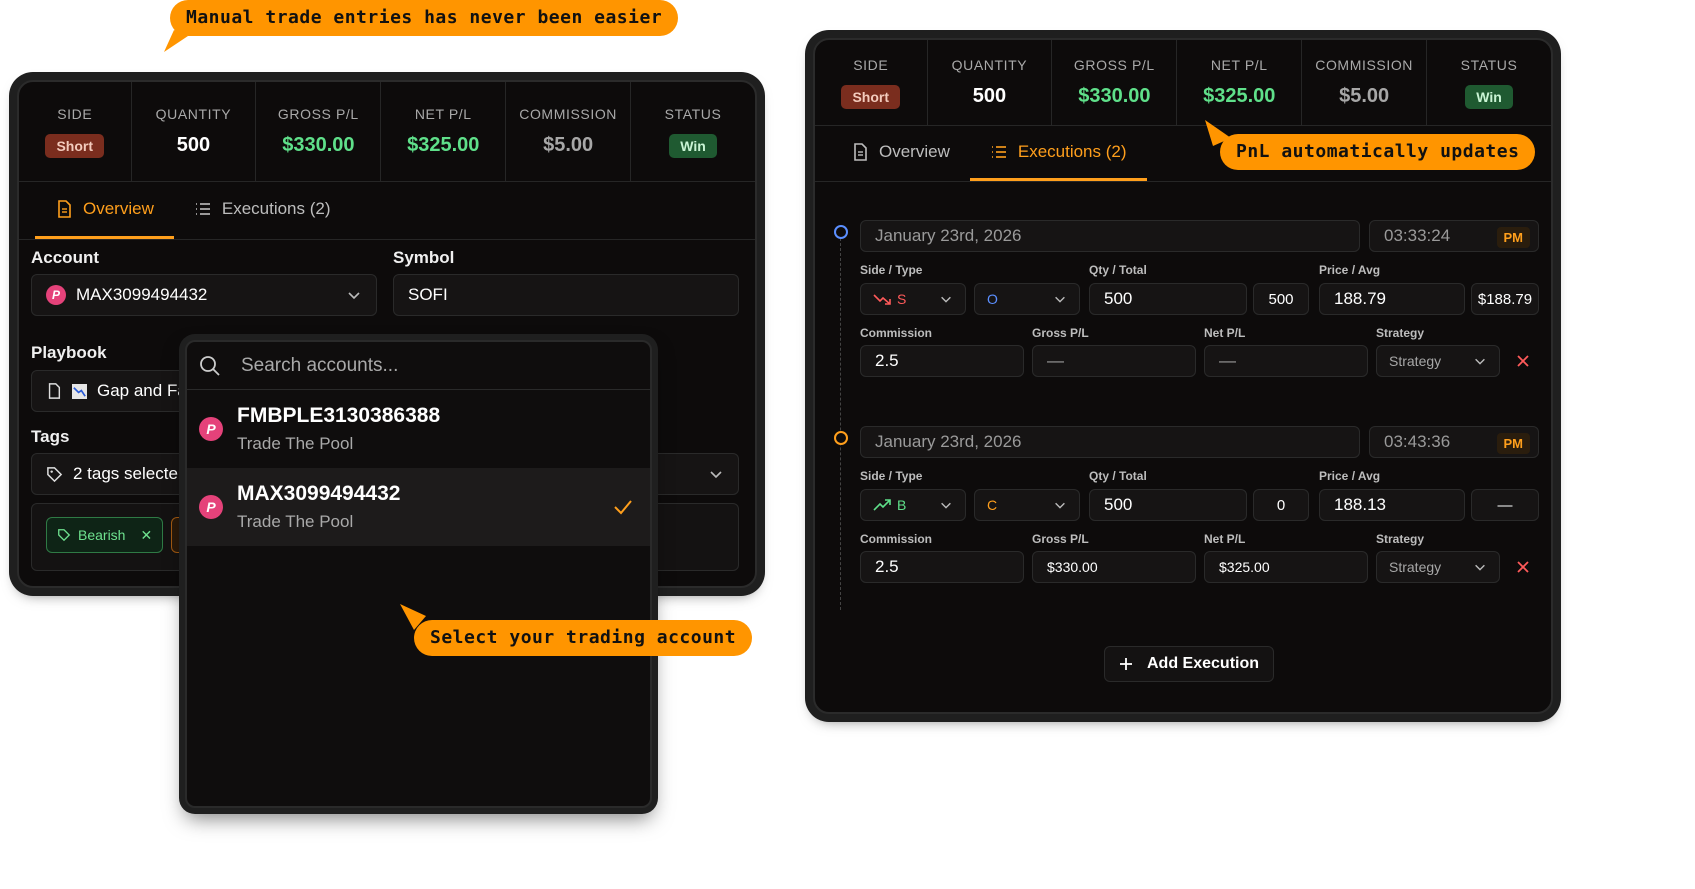 The image size is (1695, 889). What do you see at coordinates (418, 429) in the screenshot?
I see `account-option: P FMBPLE3130386388 Trade The Pool` at bounding box center [418, 429].